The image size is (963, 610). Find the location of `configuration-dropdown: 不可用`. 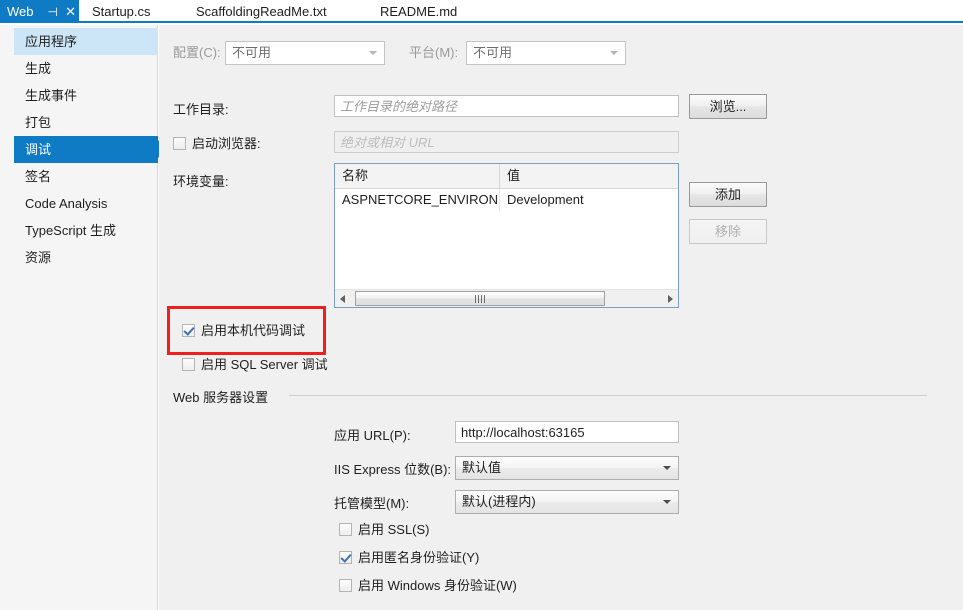

configuration-dropdown: 不可用 is located at coordinates (305, 53).